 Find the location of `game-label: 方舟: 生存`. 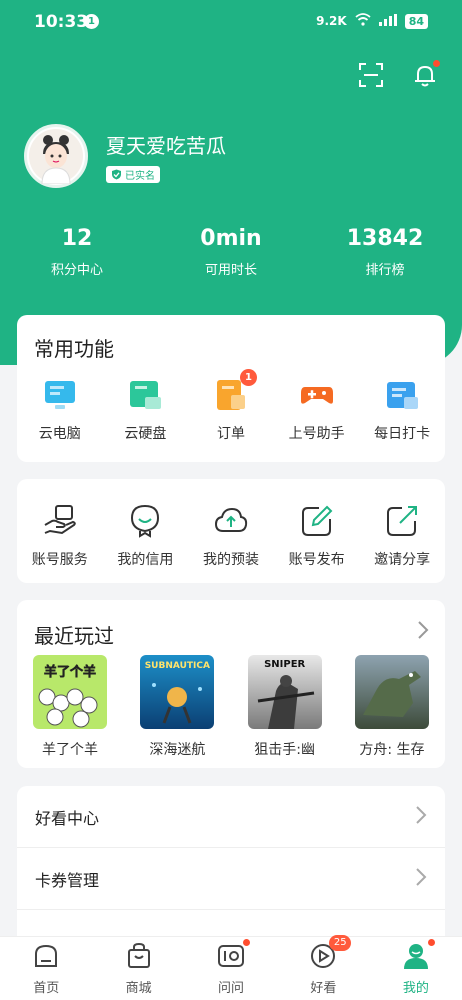

game-label: 方舟: 生存 is located at coordinates (392, 750).